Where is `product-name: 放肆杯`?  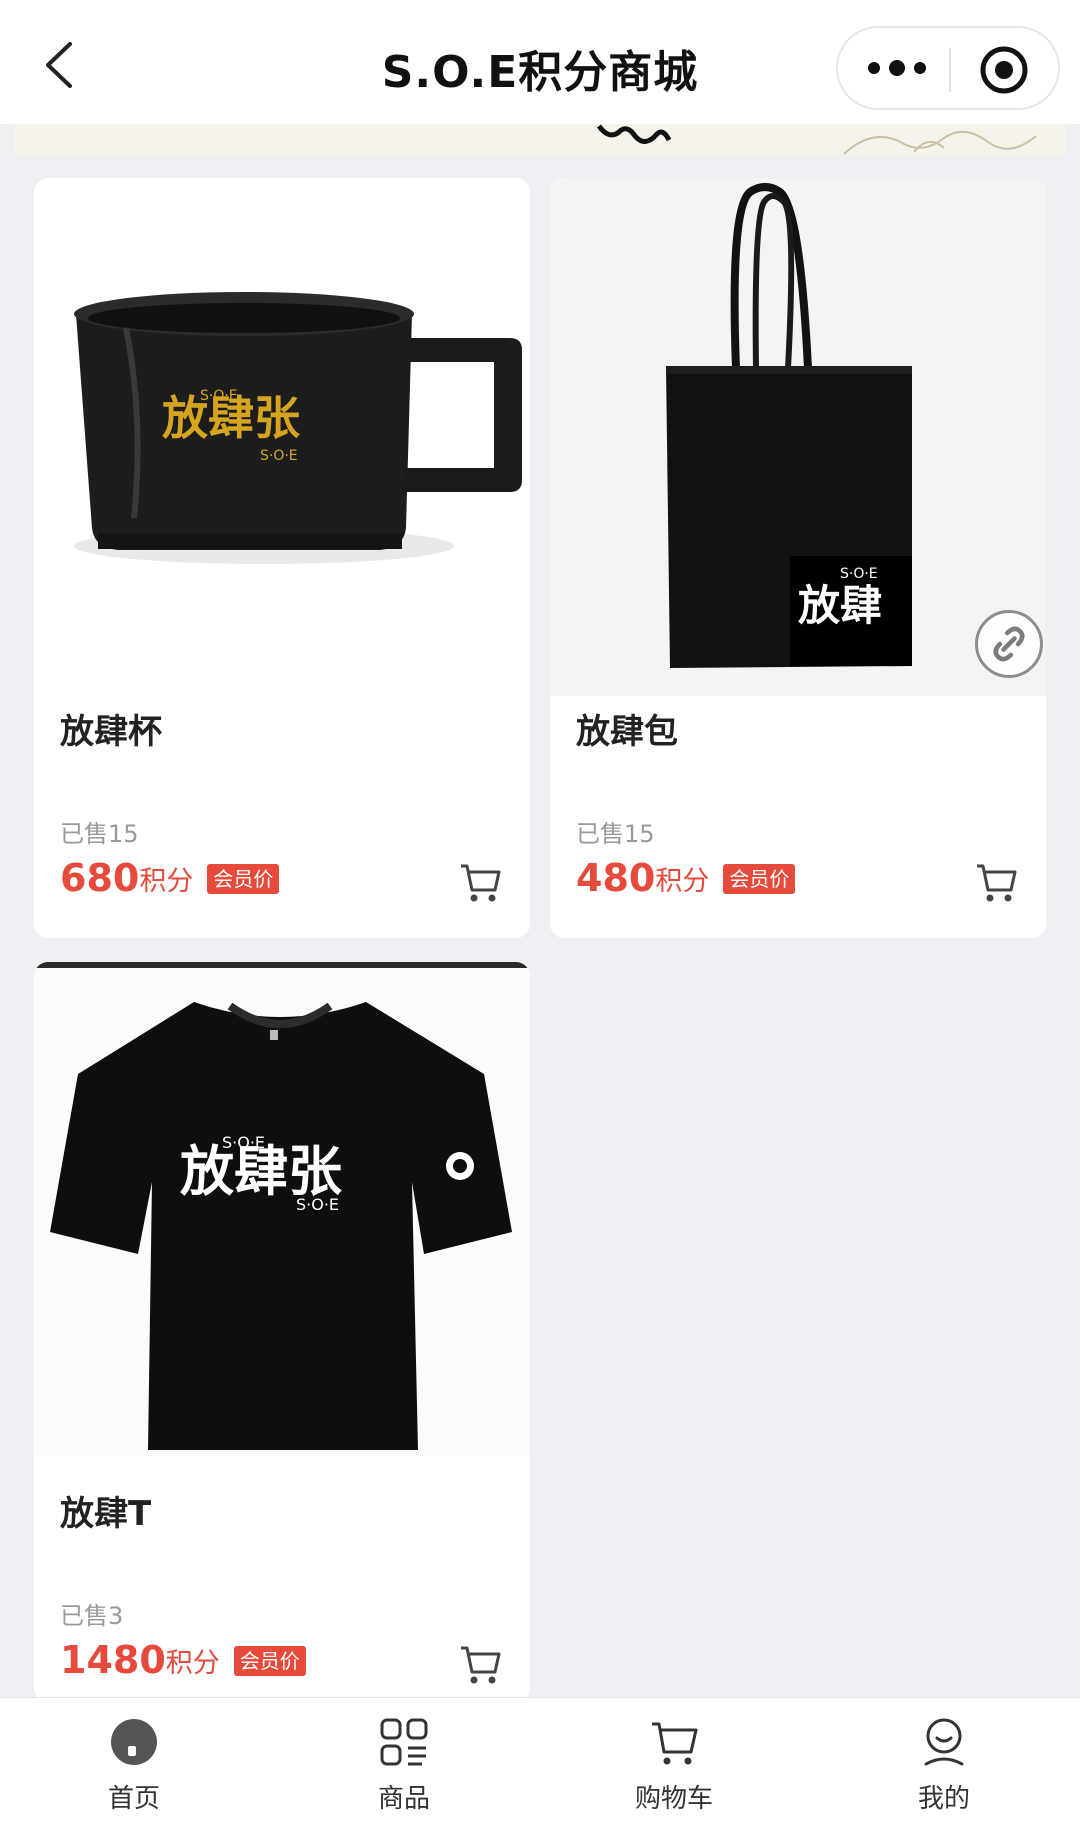 product-name: 放肆杯 is located at coordinates (111, 732).